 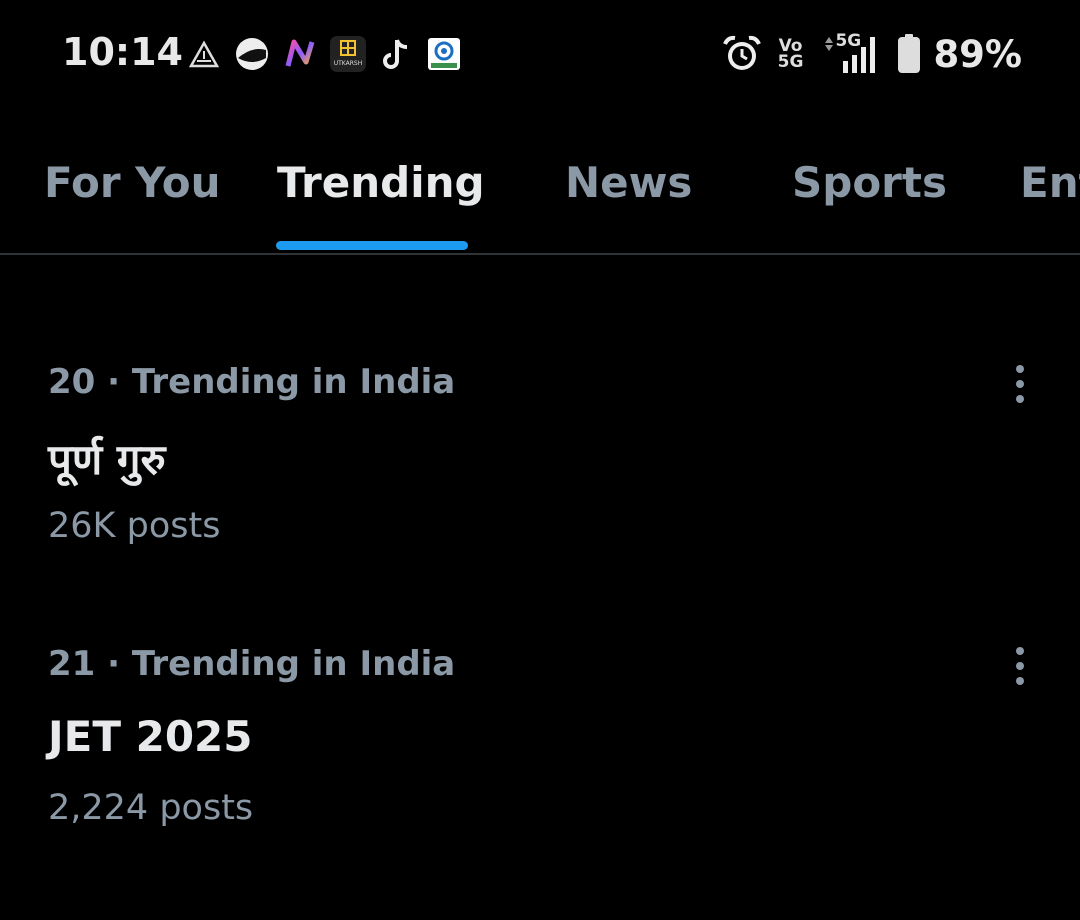 What do you see at coordinates (150, 736) in the screenshot?
I see `trend-name: JET 2025` at bounding box center [150, 736].